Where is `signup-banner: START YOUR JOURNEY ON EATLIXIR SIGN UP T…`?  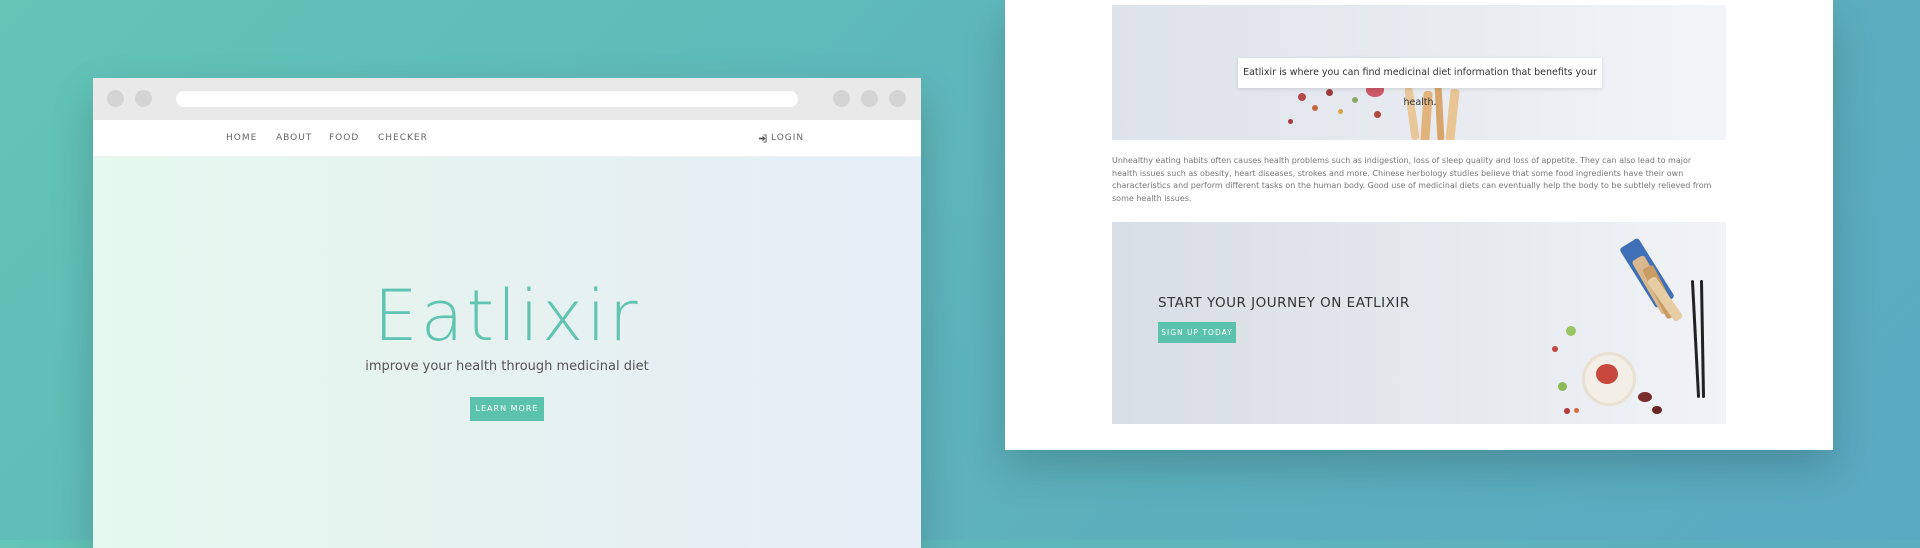
signup-banner: START YOUR JOURNEY ON EATLIXIR SIGN UP T… is located at coordinates (1419, 323).